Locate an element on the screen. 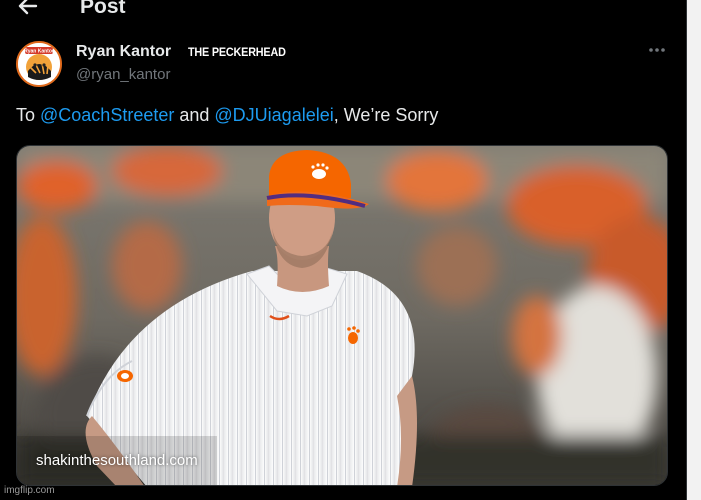  post-text-suffix: , We’re Sorry is located at coordinates (386, 115).